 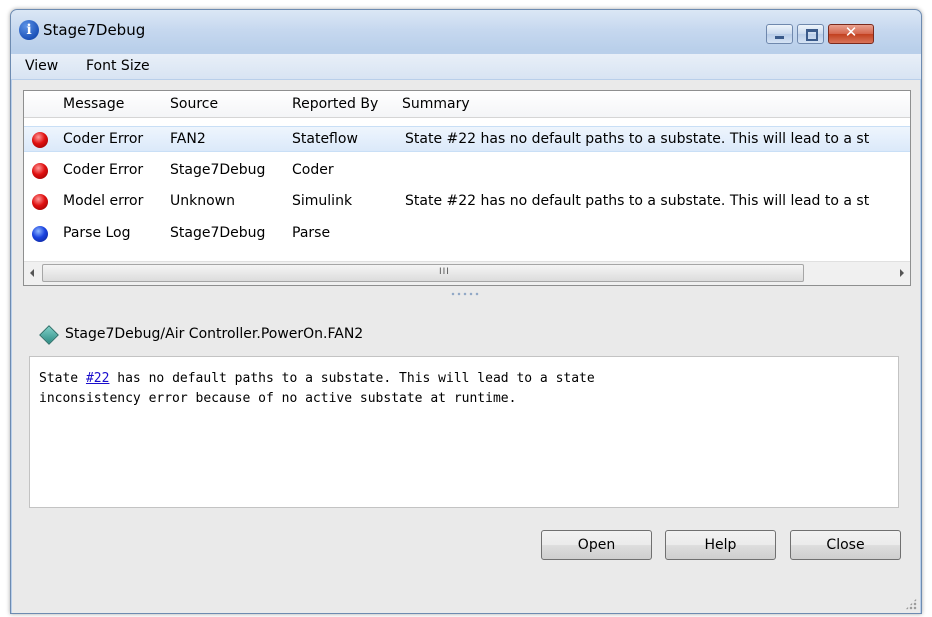 What do you see at coordinates (41, 66) in the screenshot?
I see `menu-view: View` at bounding box center [41, 66].